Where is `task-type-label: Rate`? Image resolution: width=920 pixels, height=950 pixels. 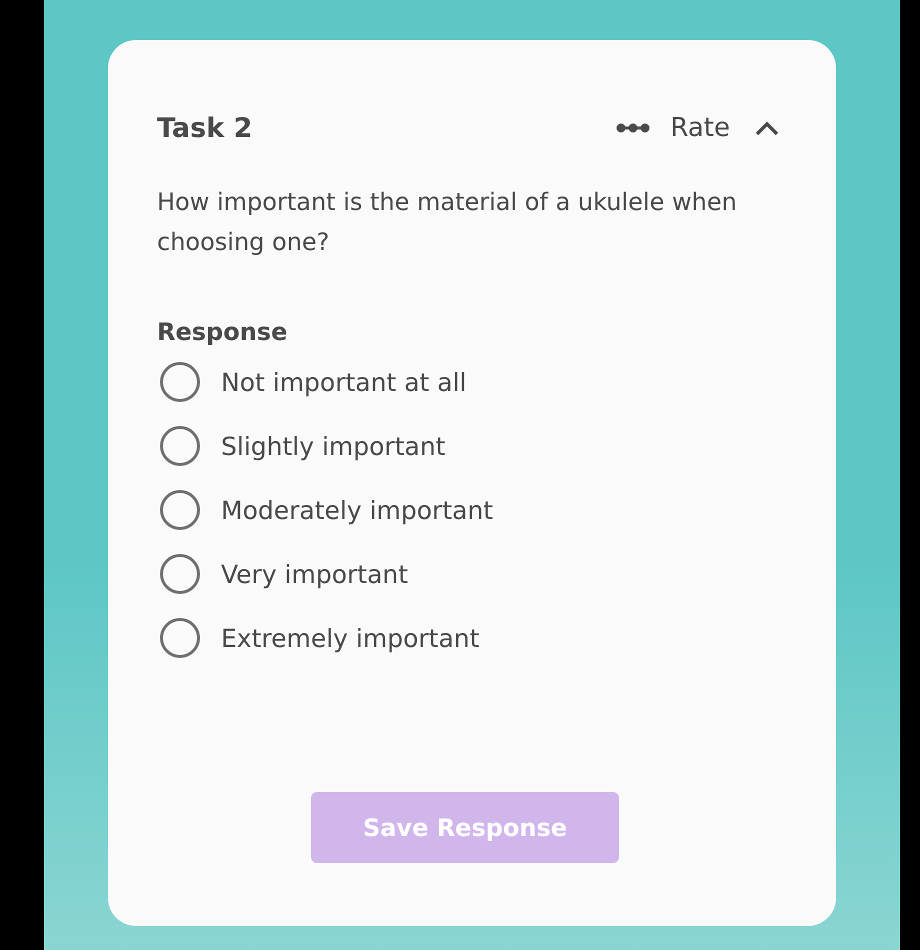 task-type-label: Rate is located at coordinates (700, 128).